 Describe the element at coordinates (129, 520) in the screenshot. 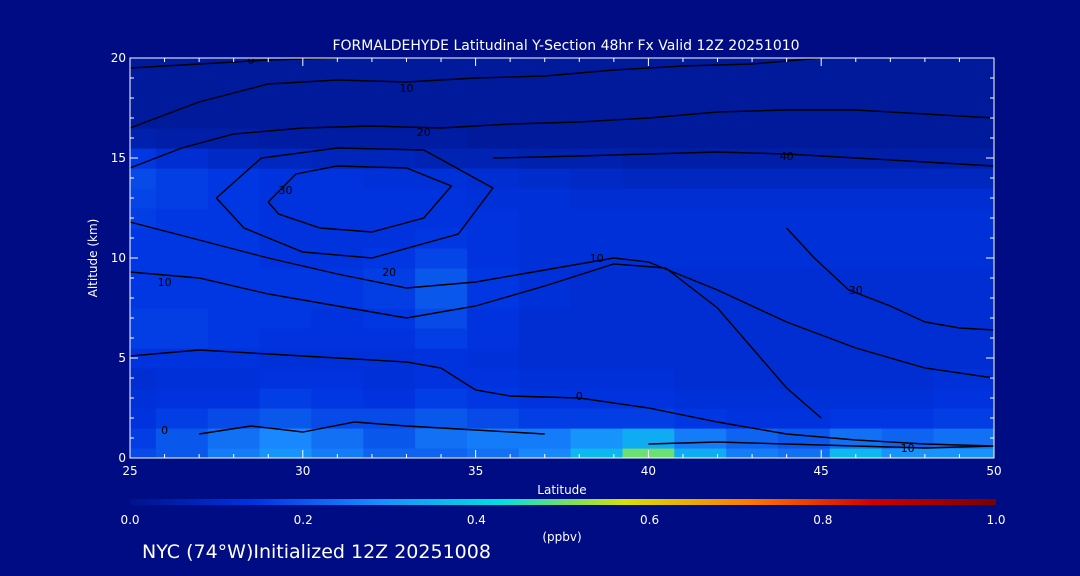

I see `colorbar-tick-label: 0.0` at that location.